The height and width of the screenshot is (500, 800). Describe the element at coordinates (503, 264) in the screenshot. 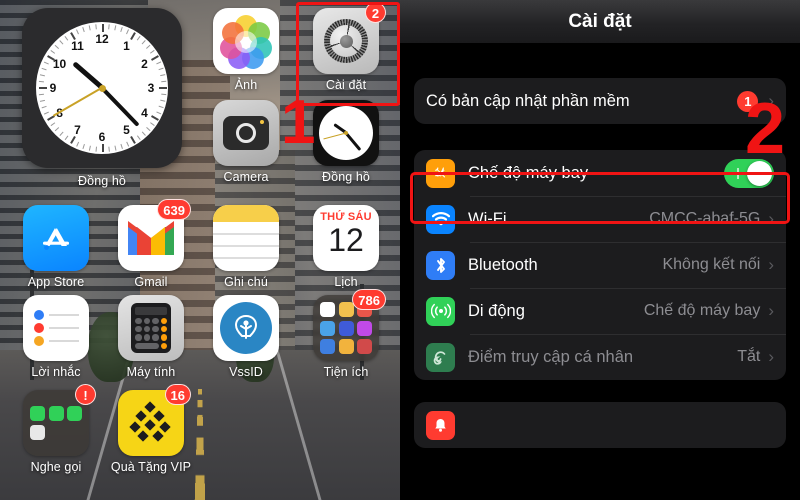

I see `row-label: Bluetooth` at that location.